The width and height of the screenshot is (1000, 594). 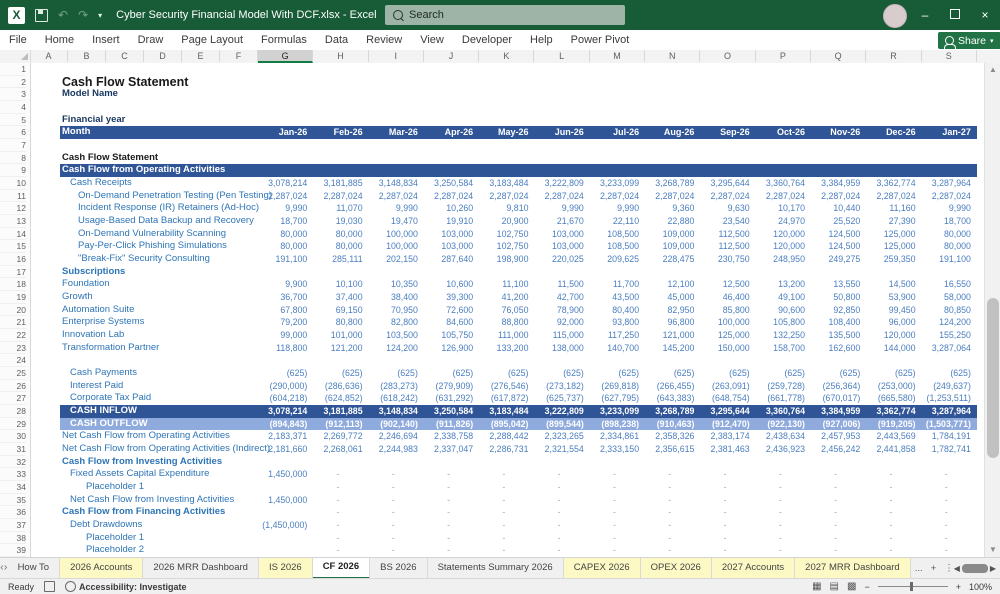 I want to click on cell-value: 70,950, so click(x=393, y=310).